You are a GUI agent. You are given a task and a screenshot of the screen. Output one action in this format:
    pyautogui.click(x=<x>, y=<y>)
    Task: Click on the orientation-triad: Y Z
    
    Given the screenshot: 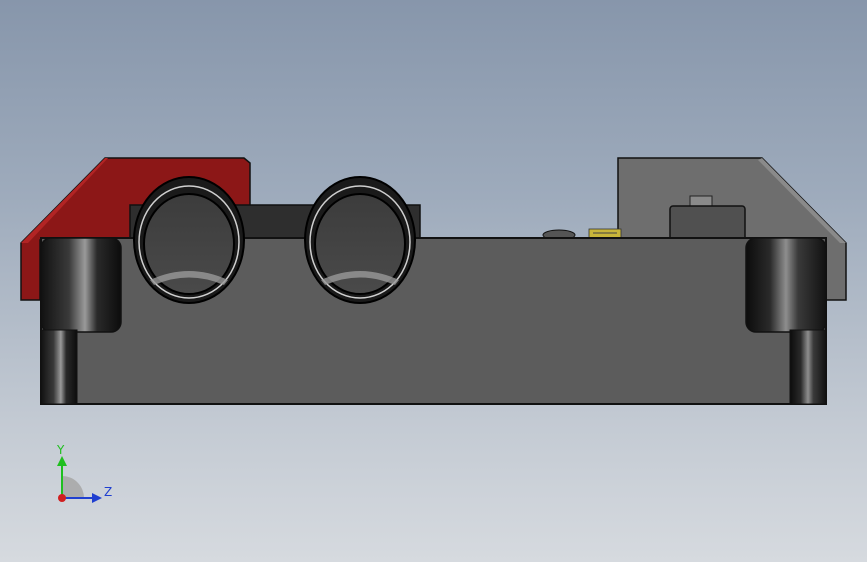 What is the action you would take?
    pyautogui.click(x=84, y=473)
    